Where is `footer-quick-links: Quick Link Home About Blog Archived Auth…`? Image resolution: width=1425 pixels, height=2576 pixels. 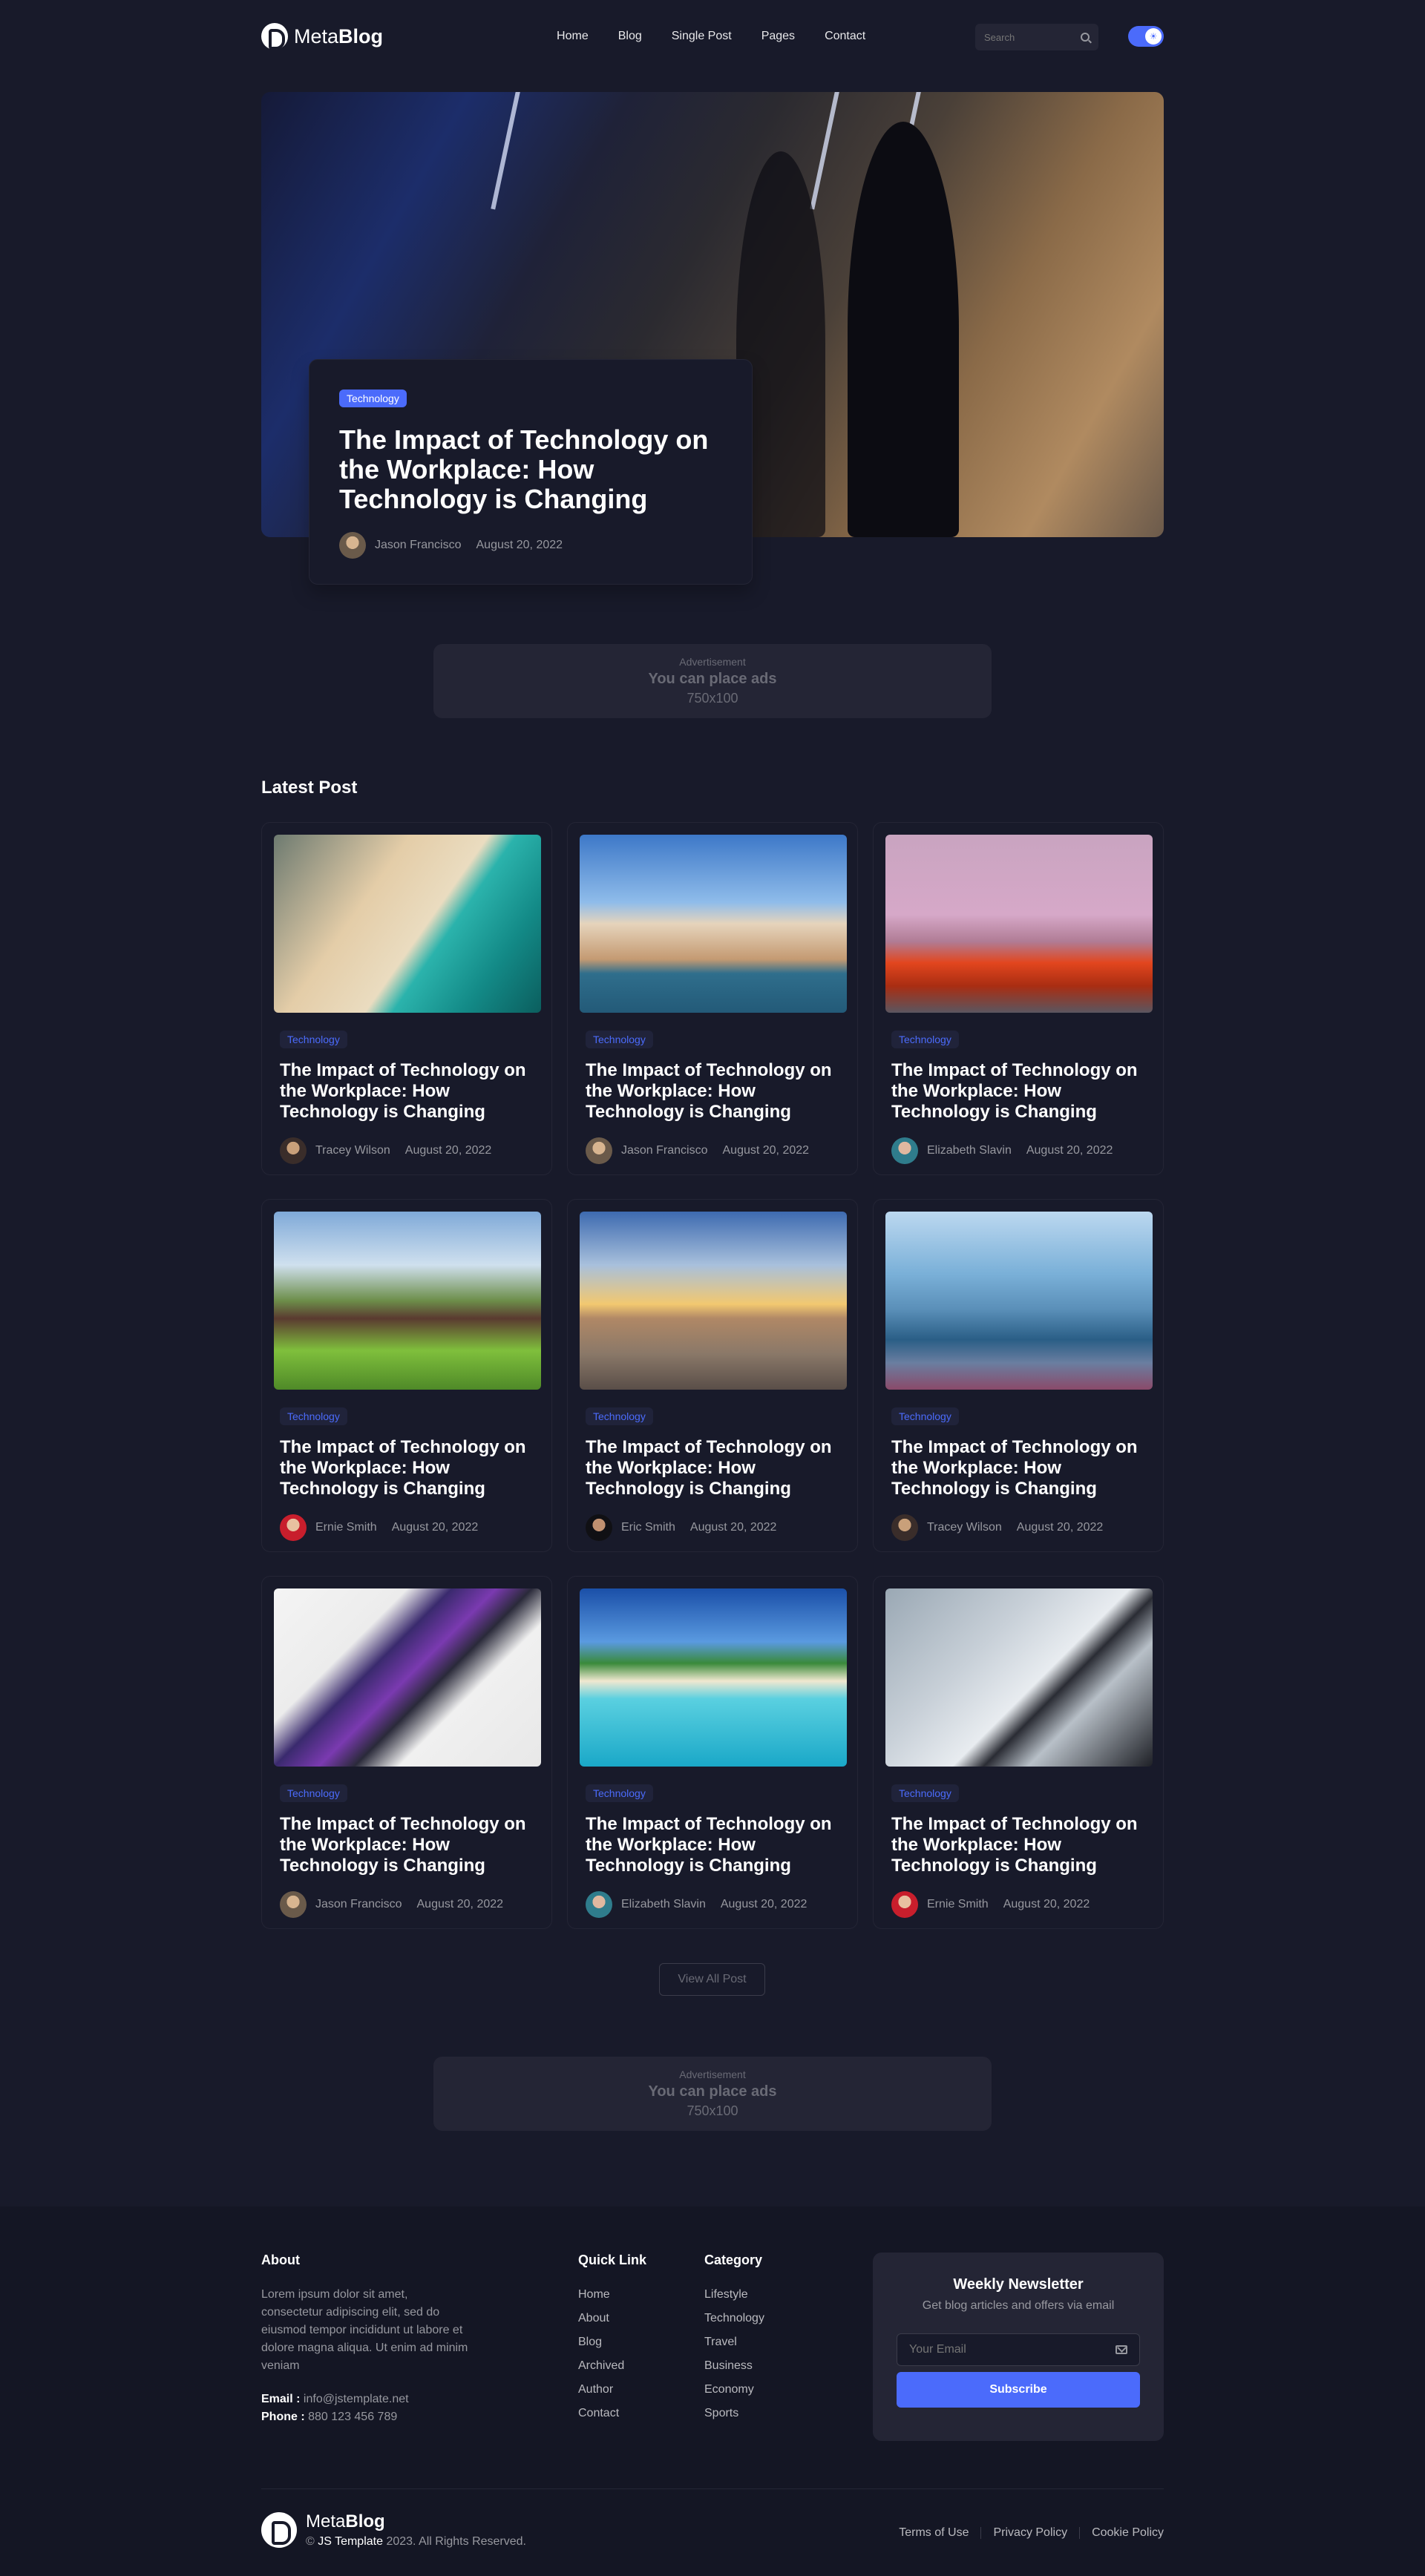
footer-quick-links: Quick Link Home About Blog Archived Auth… is located at coordinates (612, 2340).